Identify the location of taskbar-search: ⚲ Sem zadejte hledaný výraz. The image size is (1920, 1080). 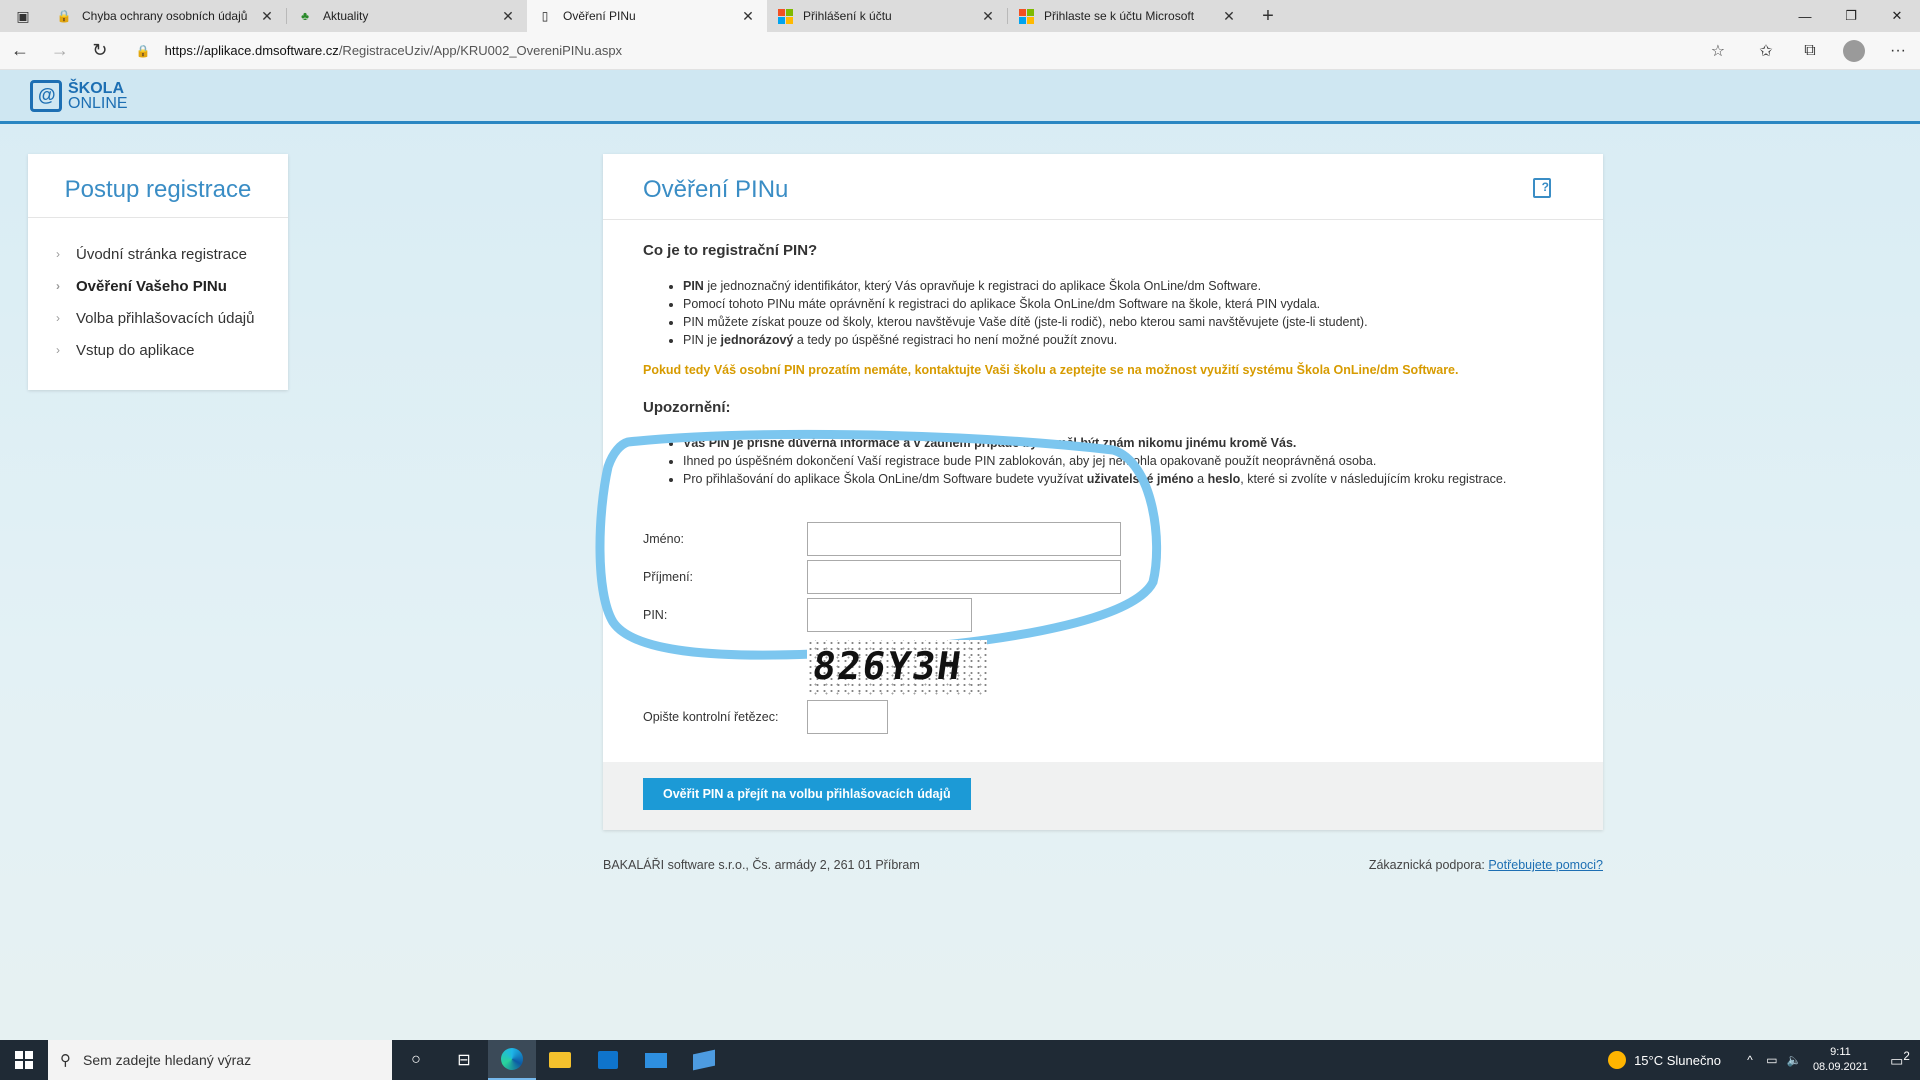
(220, 1060).